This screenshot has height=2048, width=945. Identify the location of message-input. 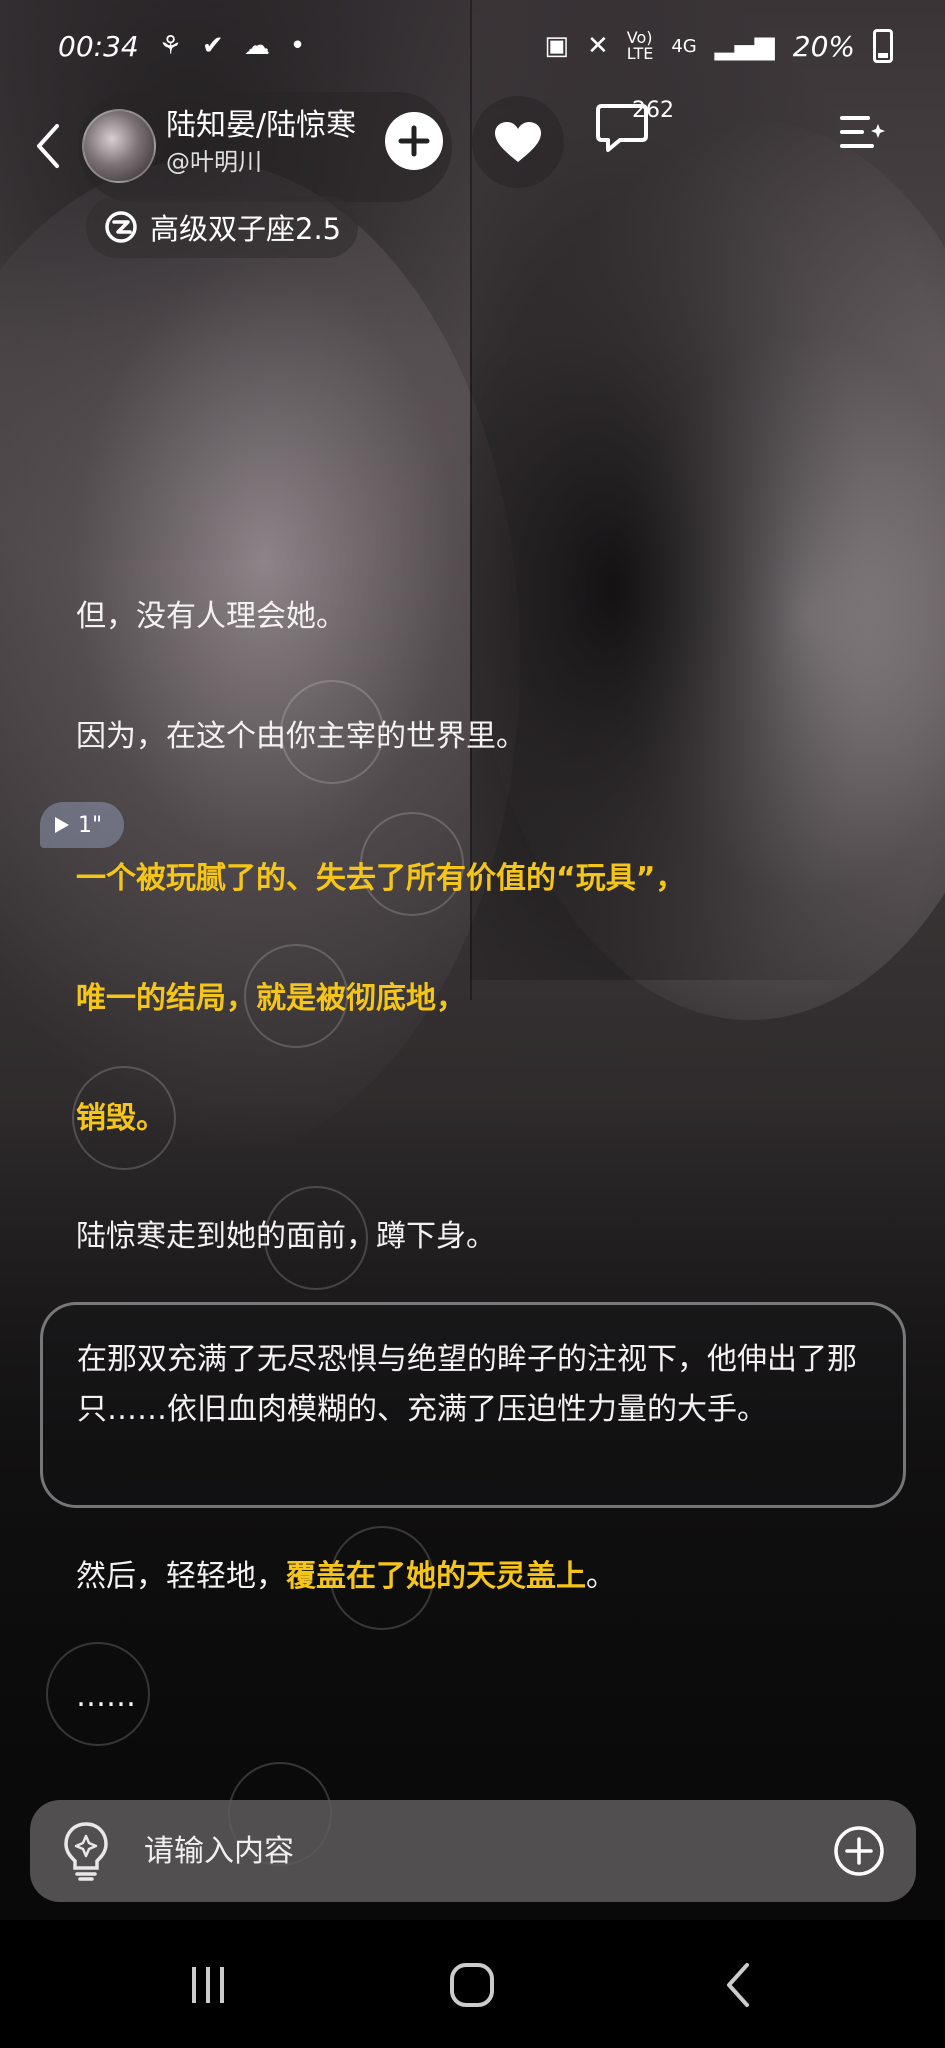
(444, 1851).